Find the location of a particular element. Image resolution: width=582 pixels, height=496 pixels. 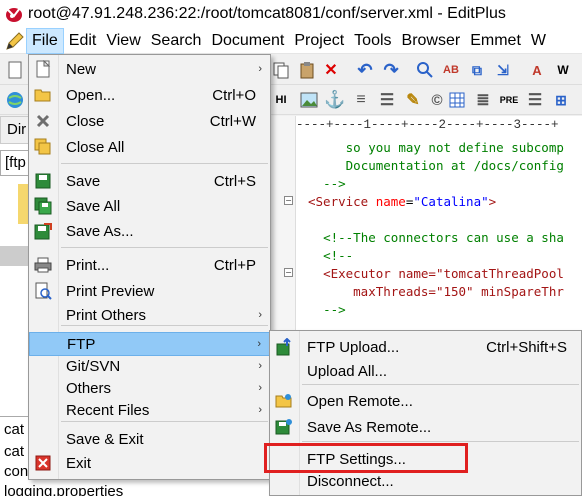

menu-item-close-all: Close All is located at coordinates (149, 147).